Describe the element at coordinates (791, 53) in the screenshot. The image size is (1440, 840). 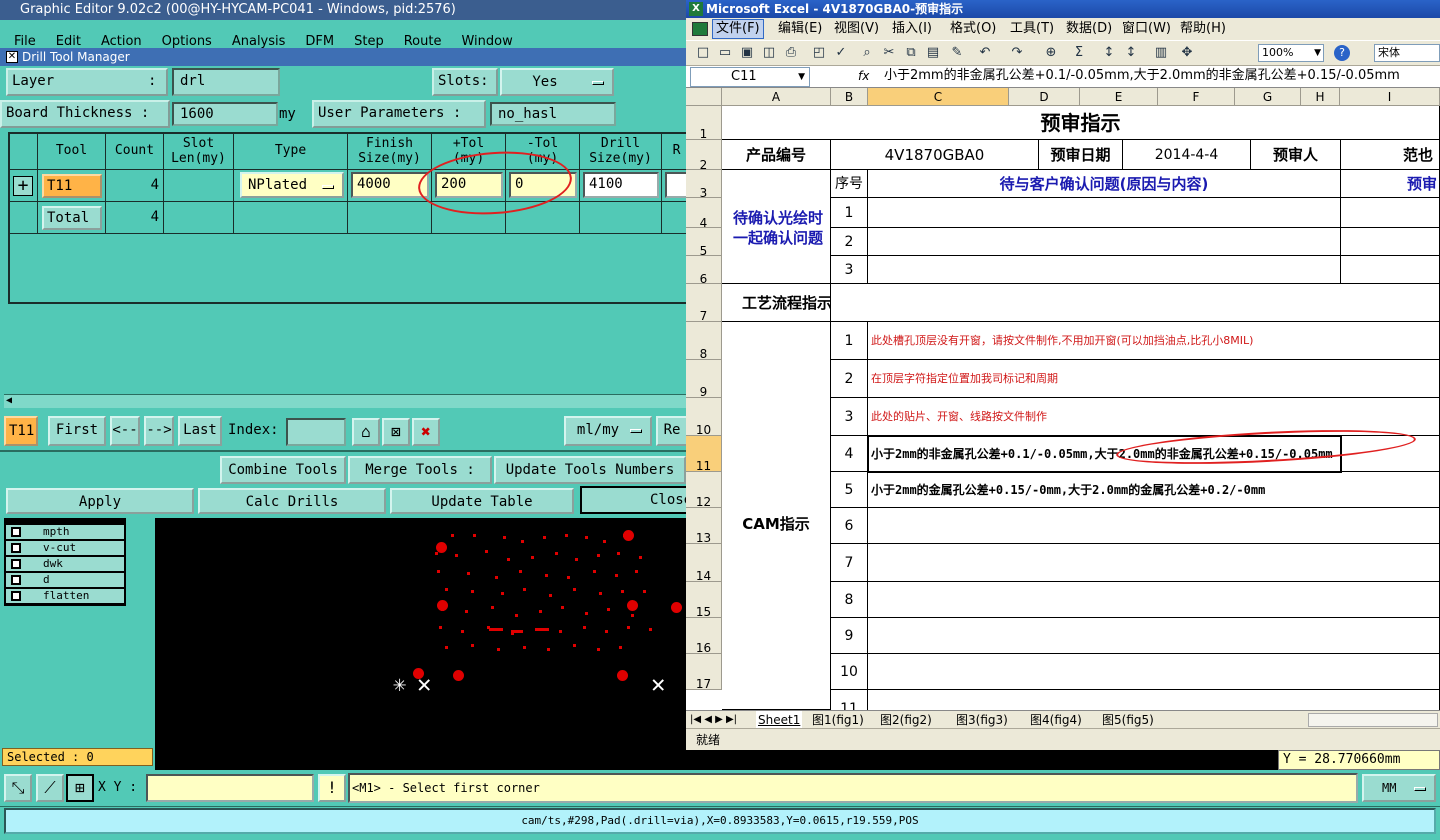
I see `print-icon: ⎙` at that location.